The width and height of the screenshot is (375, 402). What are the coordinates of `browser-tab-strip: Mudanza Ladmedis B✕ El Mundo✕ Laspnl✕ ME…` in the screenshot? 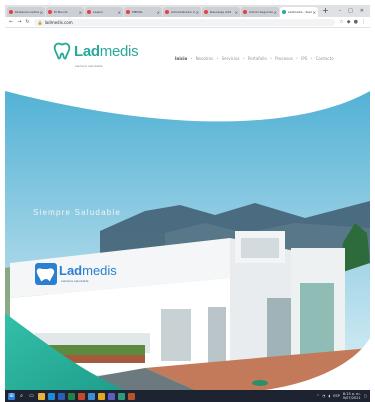 It's located at (187, 11).